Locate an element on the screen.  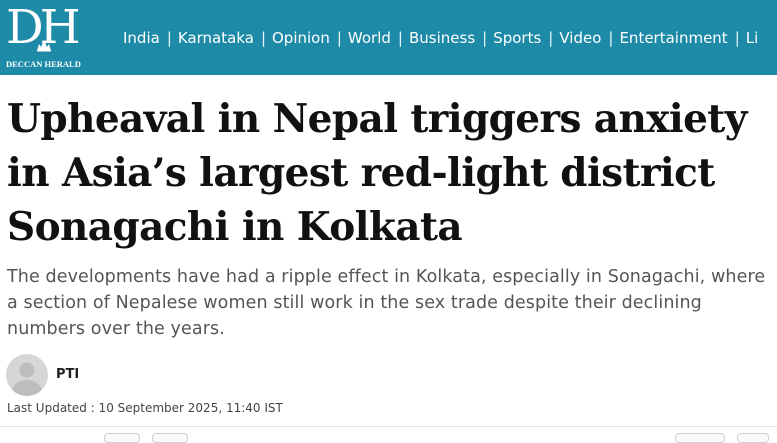
nav-item-entertainment: Entertainment is located at coordinates (673, 38).